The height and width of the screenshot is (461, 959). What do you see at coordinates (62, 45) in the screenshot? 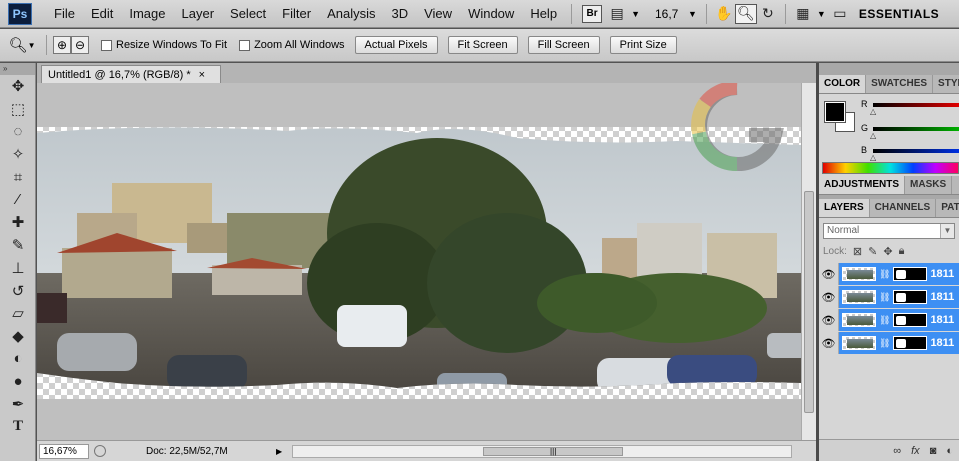
I see `zoom-in-icon: ⊕` at bounding box center [62, 45].